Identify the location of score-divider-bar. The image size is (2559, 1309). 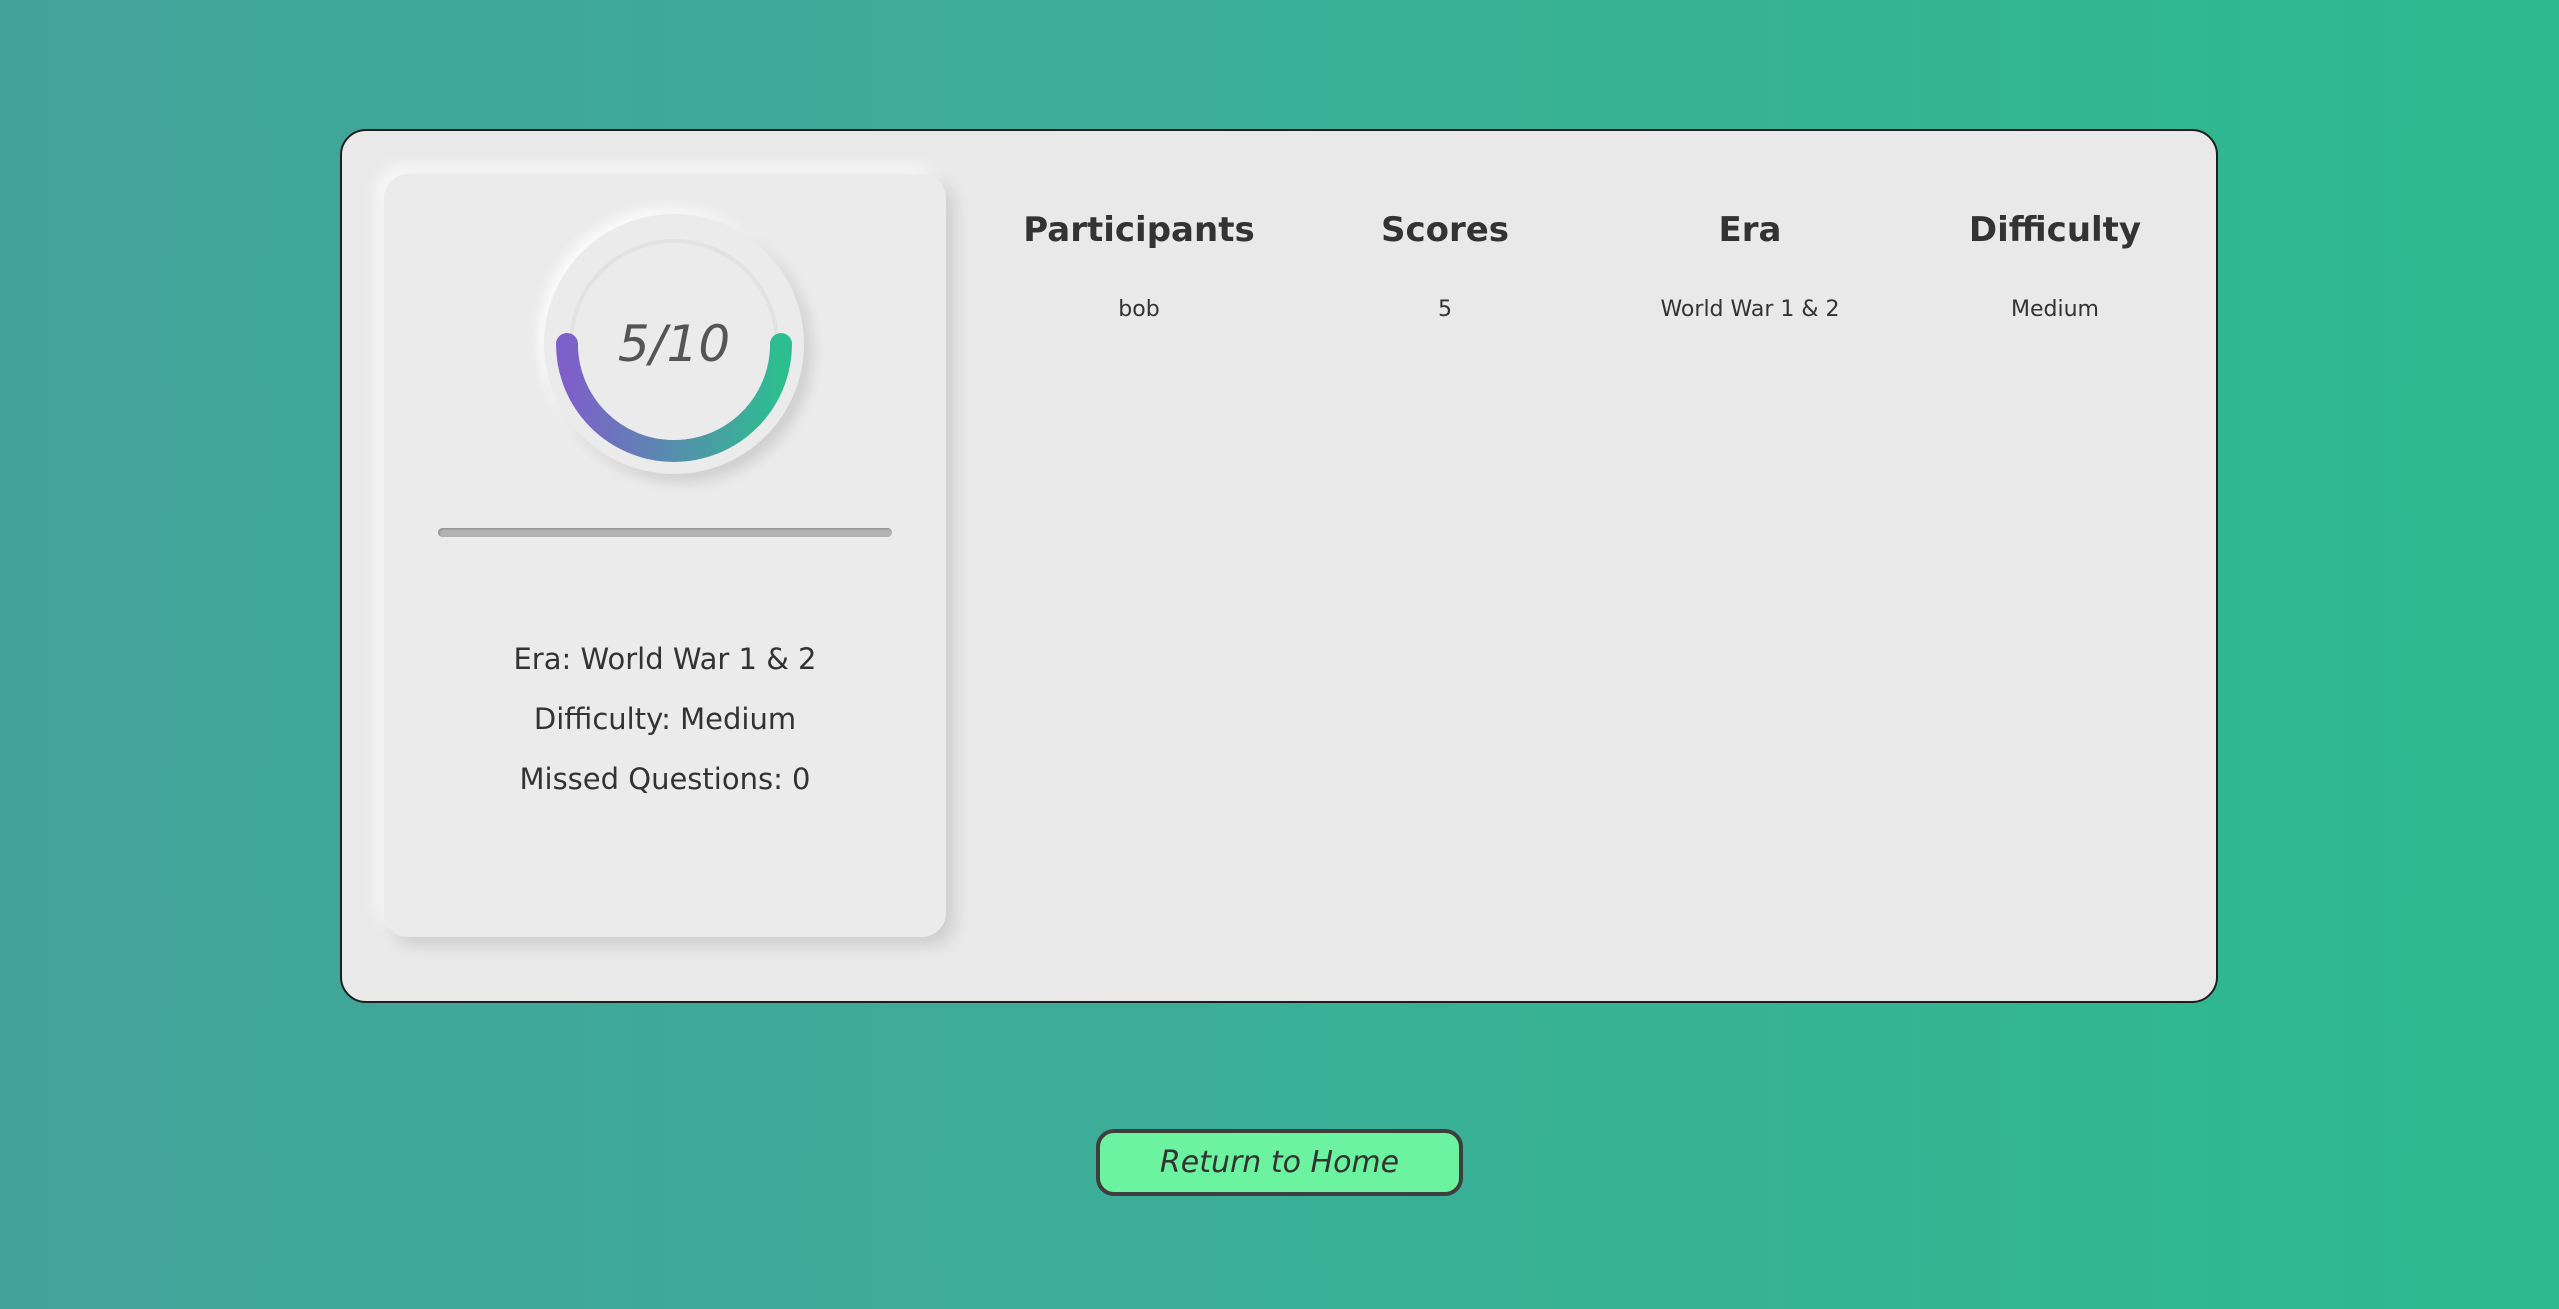
(665, 532).